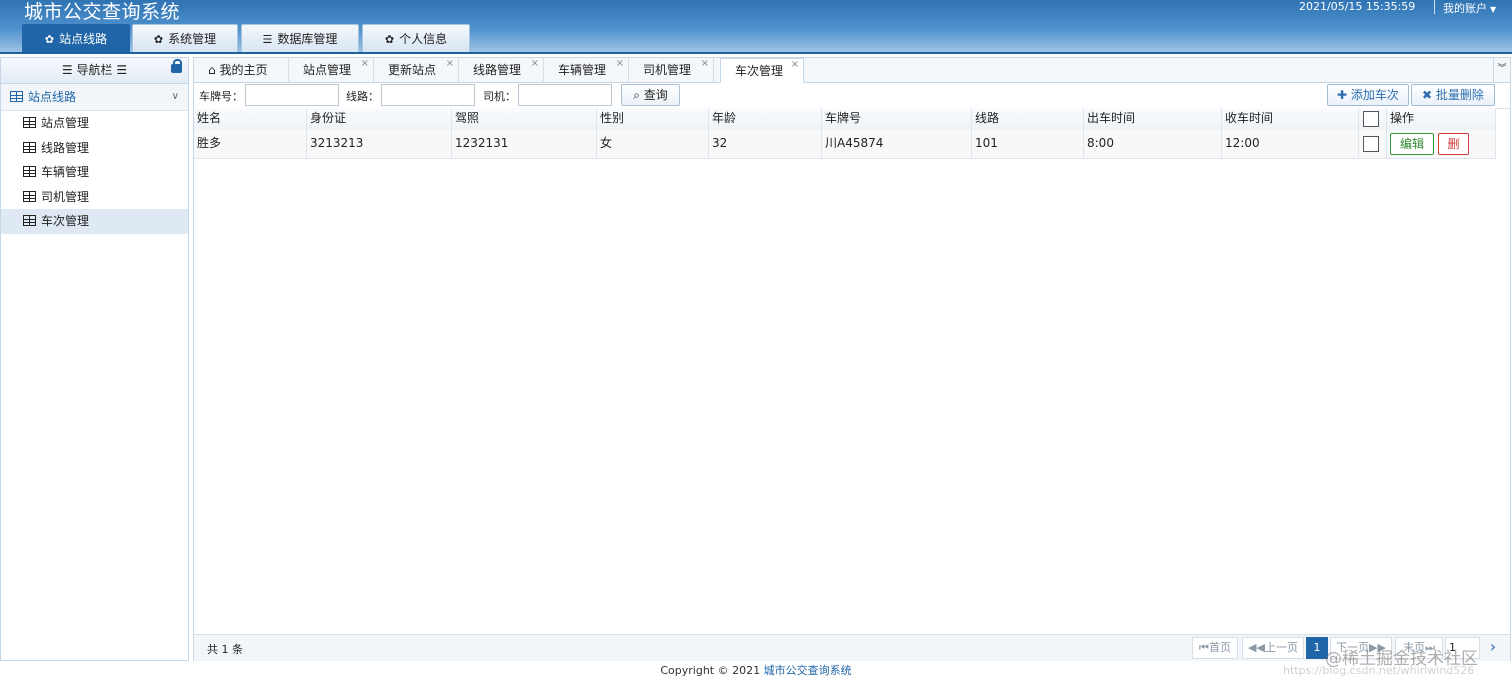 The width and height of the screenshot is (1512, 686). I want to click on main-tab-station-route: ✿ 站点线路, so click(76, 38).